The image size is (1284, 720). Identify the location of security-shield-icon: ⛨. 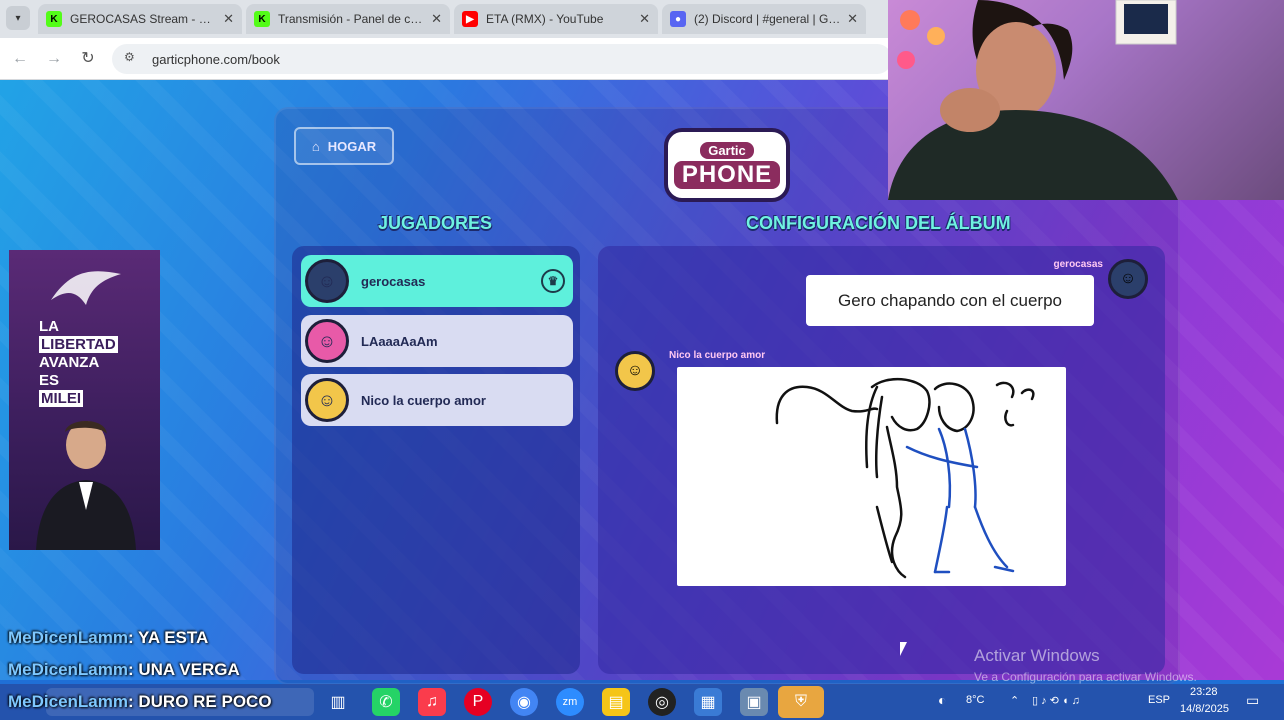
(801, 702).